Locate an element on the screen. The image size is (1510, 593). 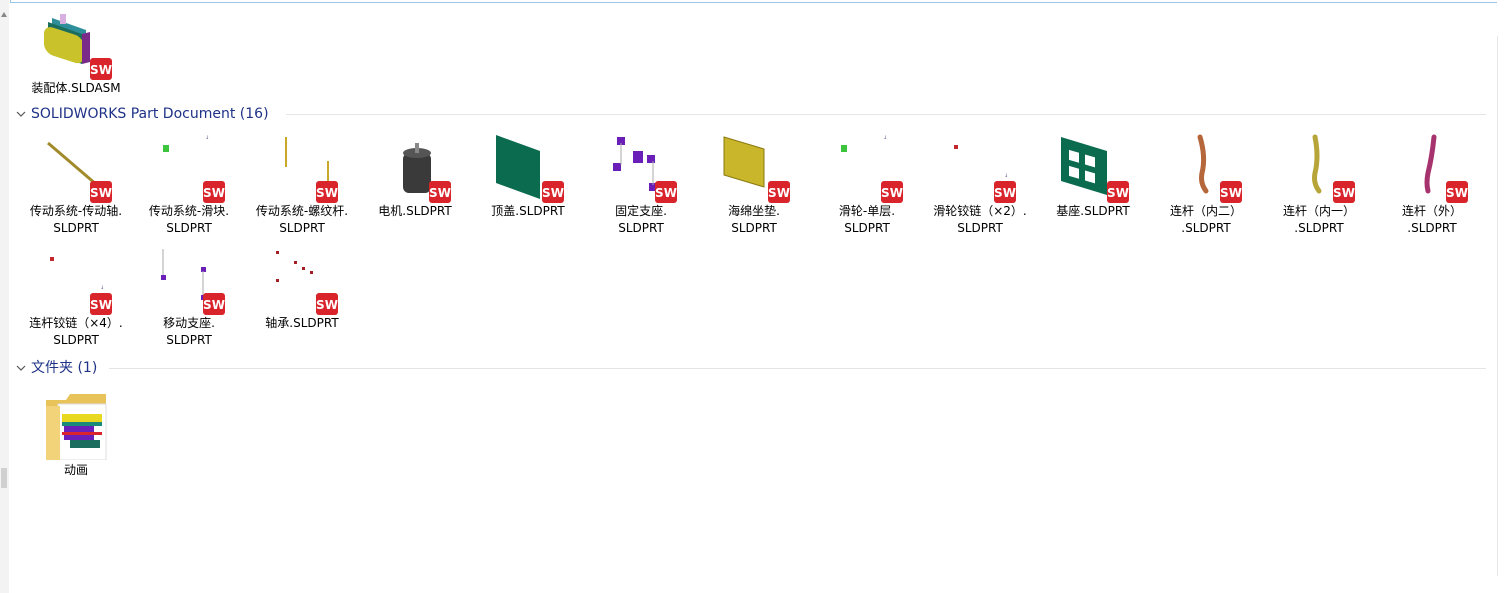
file-name: 传动系统-滑块. SLDPRT is located at coordinates (189, 220).